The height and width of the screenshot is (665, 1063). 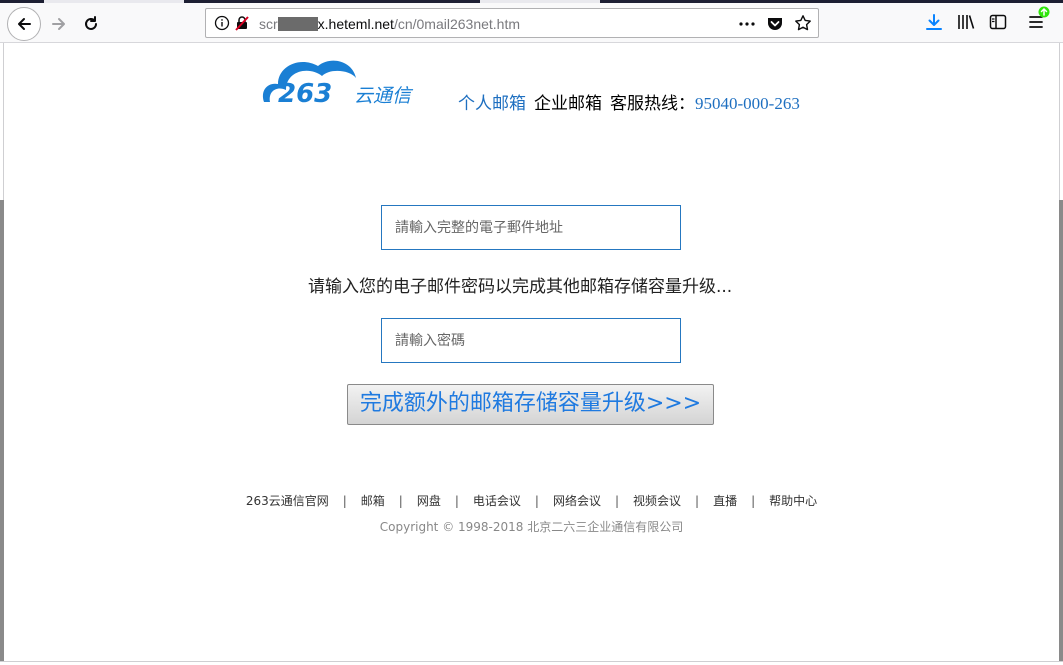 What do you see at coordinates (531, 527) in the screenshot?
I see `copyright-text: Copyright © 1998-2018 北京二六三企业通信有限公司` at bounding box center [531, 527].